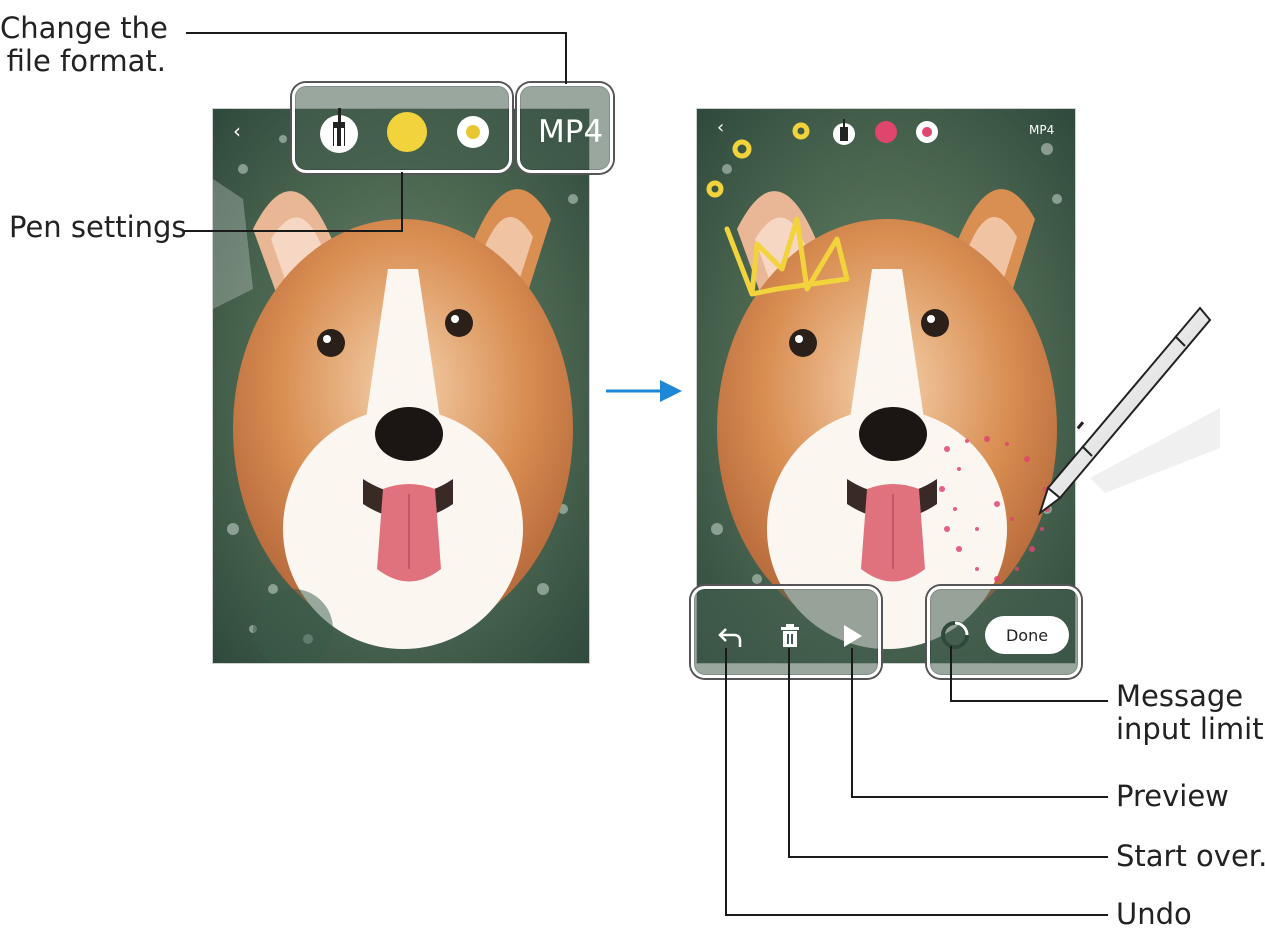  I want to click on leader-start-over-v, so click(789, 753).